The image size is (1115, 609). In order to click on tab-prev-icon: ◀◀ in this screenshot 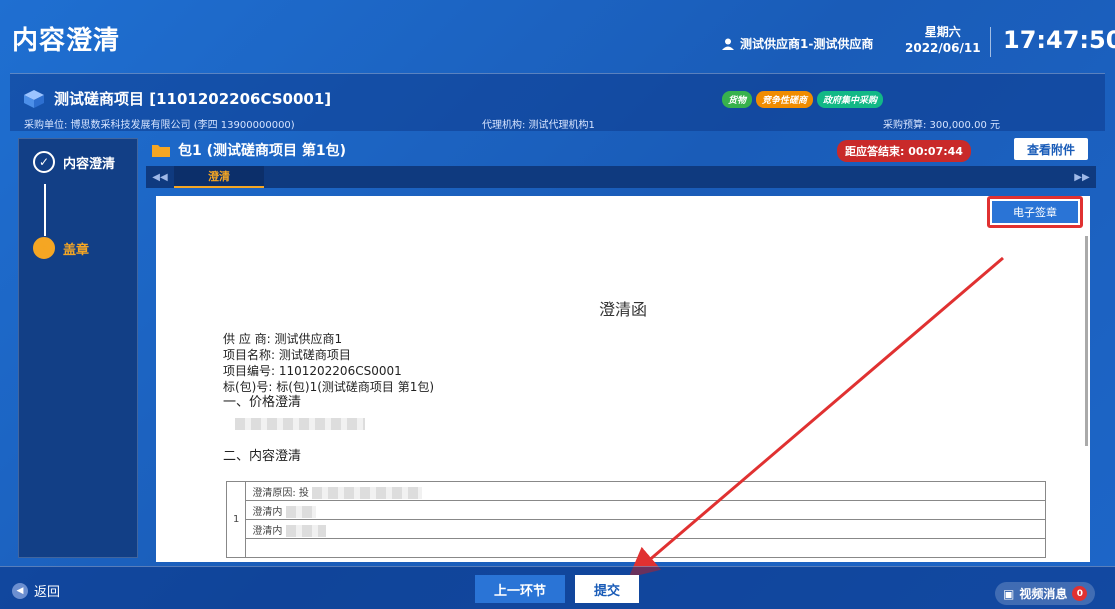, I will do `click(160, 177)`.